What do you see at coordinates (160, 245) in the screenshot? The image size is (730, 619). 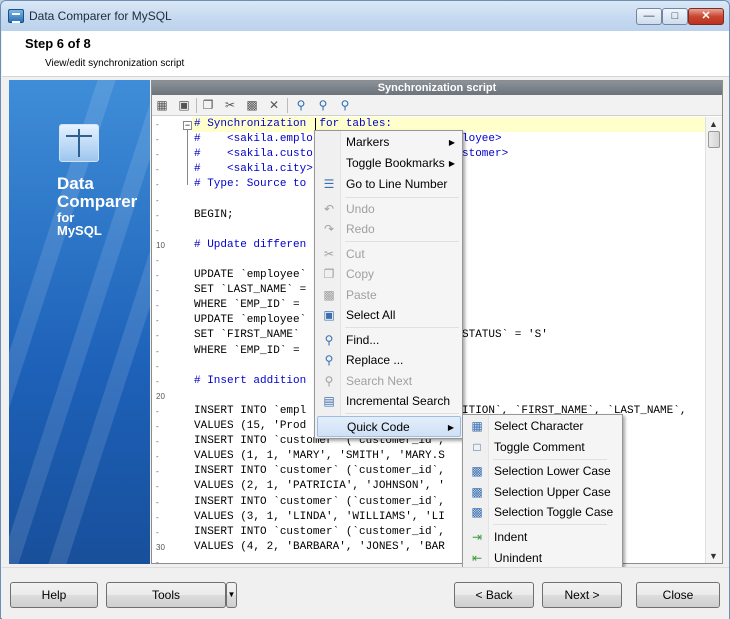 I see `line-number: 10` at bounding box center [160, 245].